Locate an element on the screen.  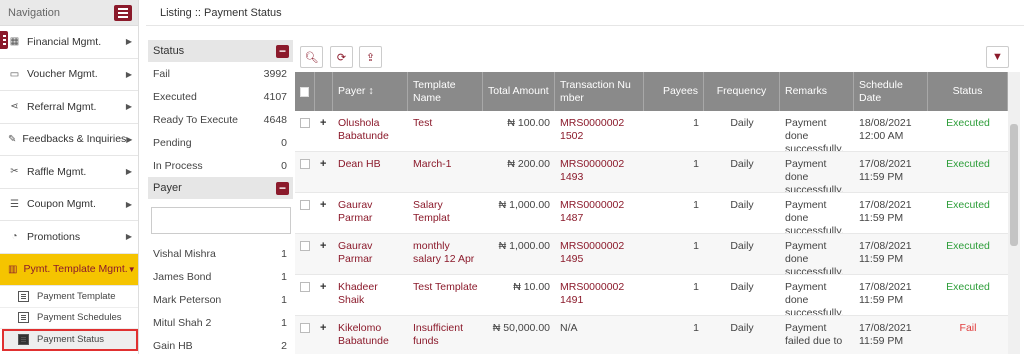
list-icon: ☰ is located at coordinates (14, 204).